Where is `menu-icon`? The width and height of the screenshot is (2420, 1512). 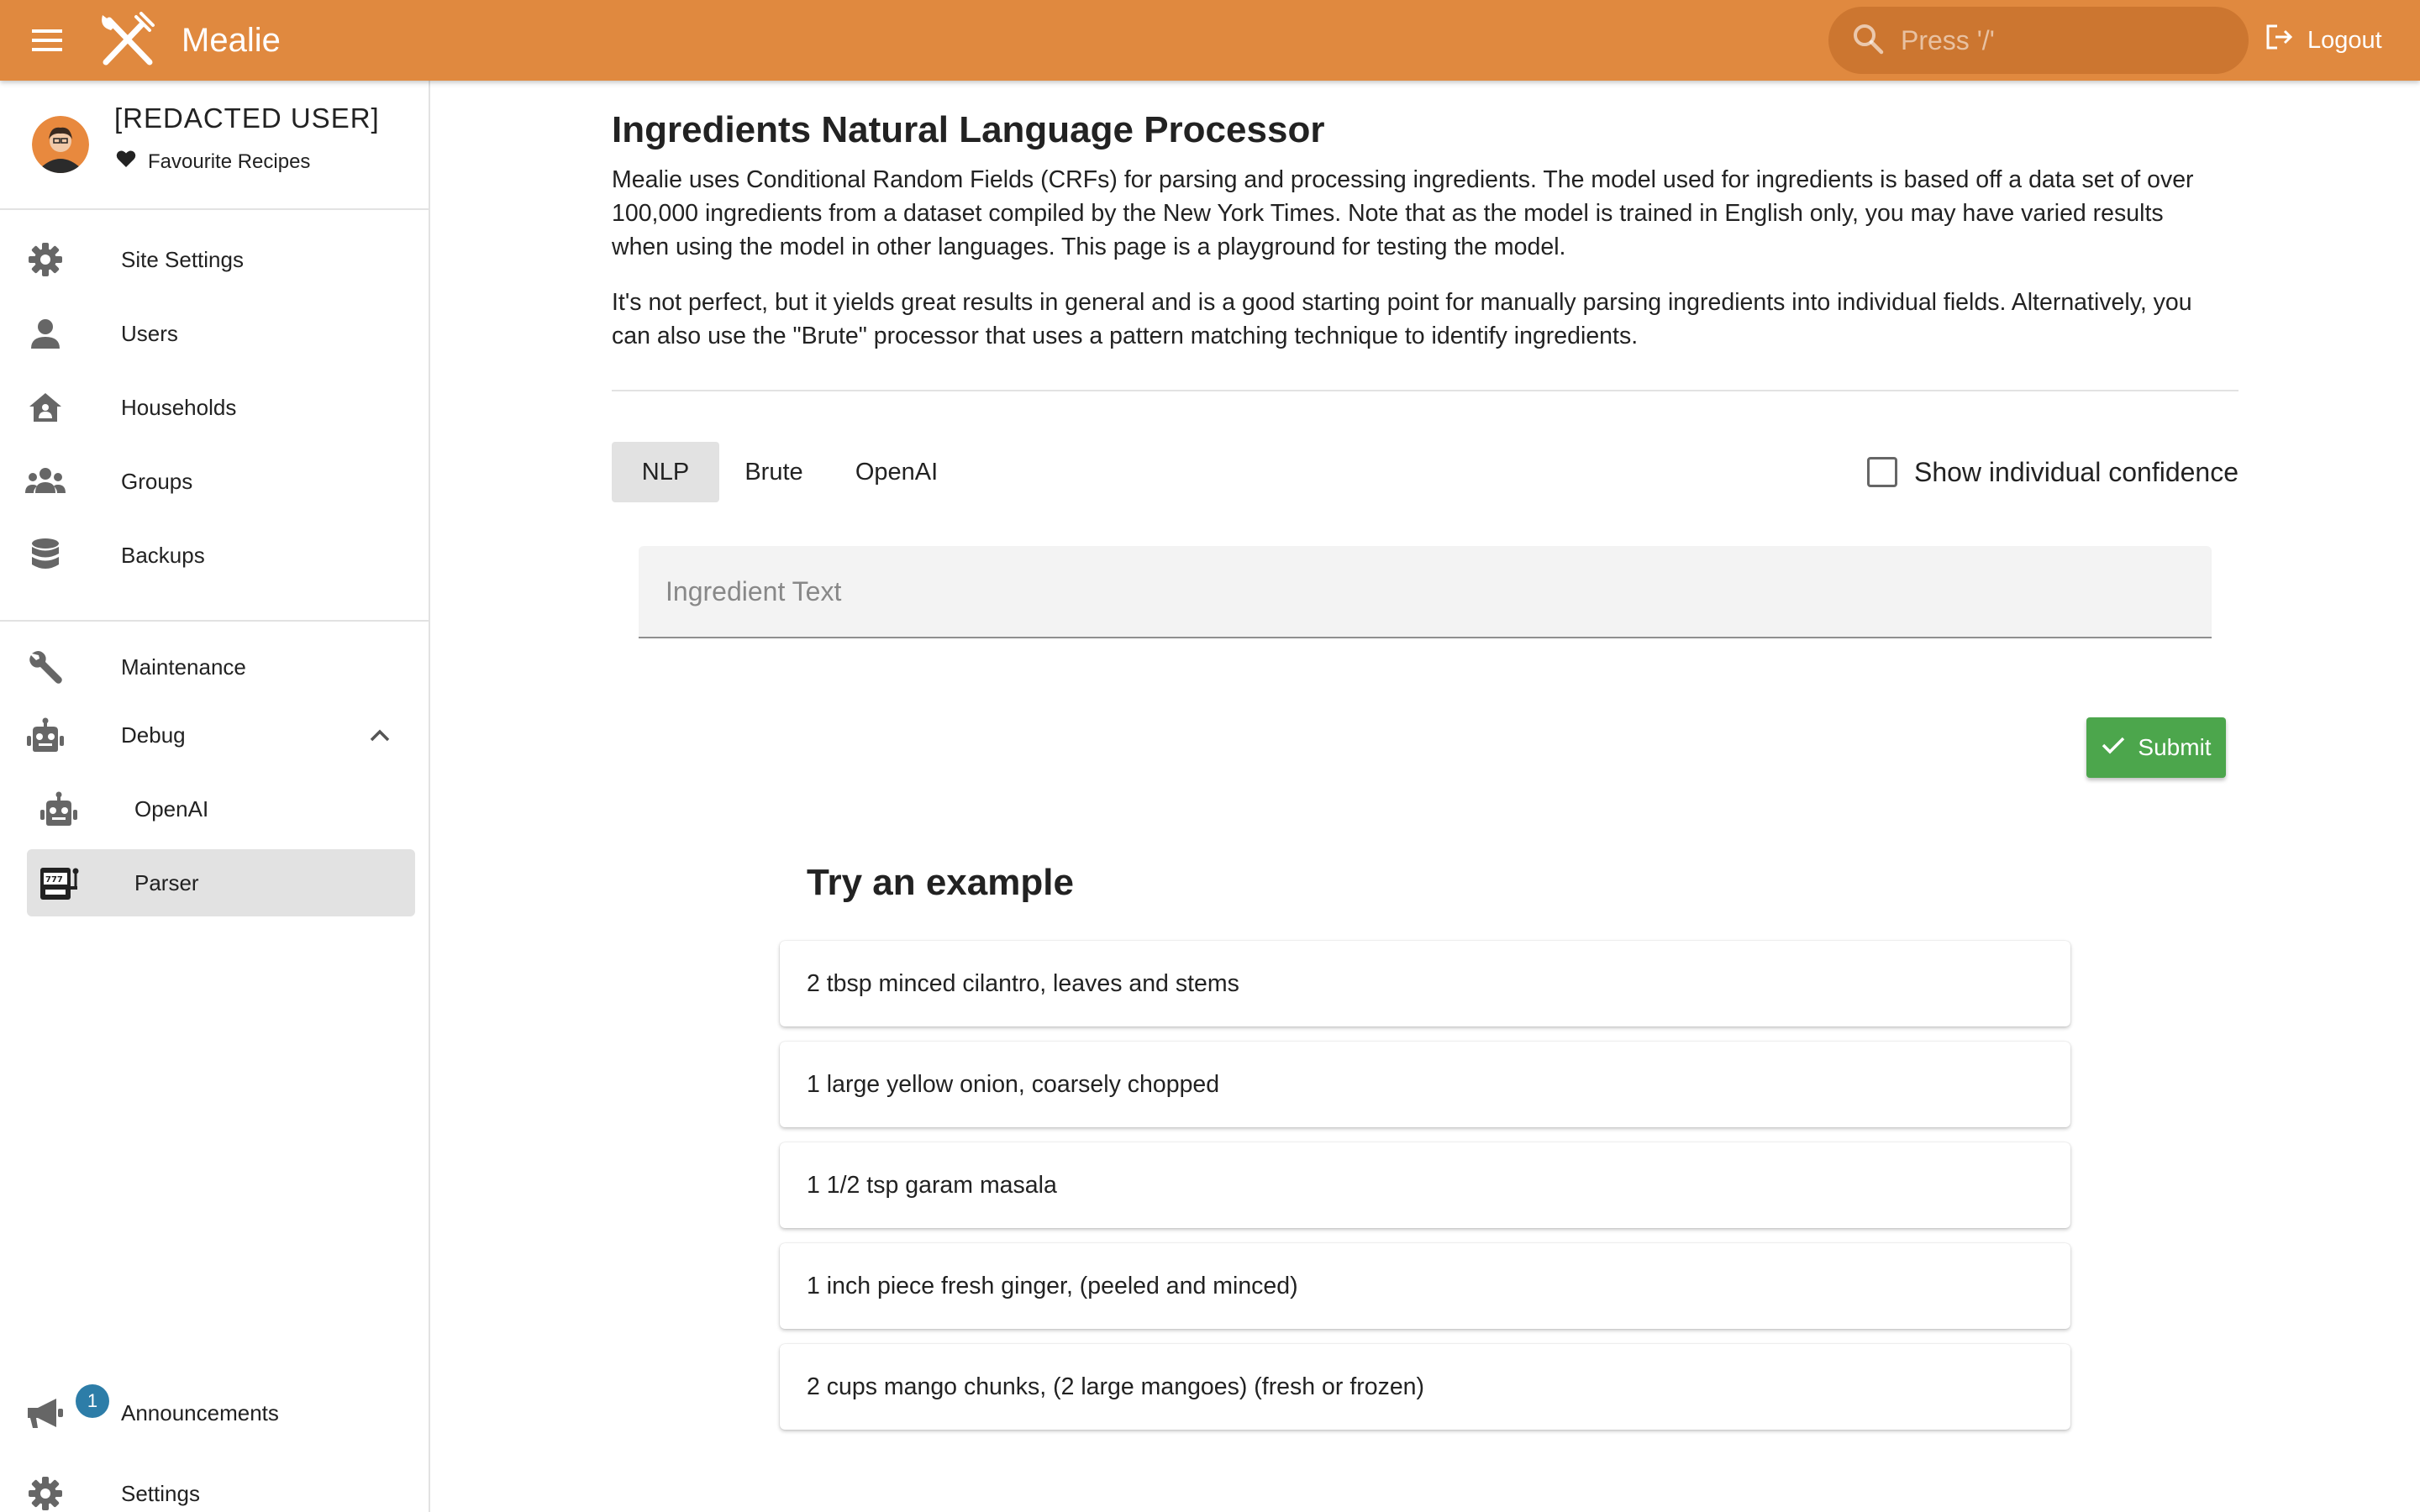 menu-icon is located at coordinates (47, 40).